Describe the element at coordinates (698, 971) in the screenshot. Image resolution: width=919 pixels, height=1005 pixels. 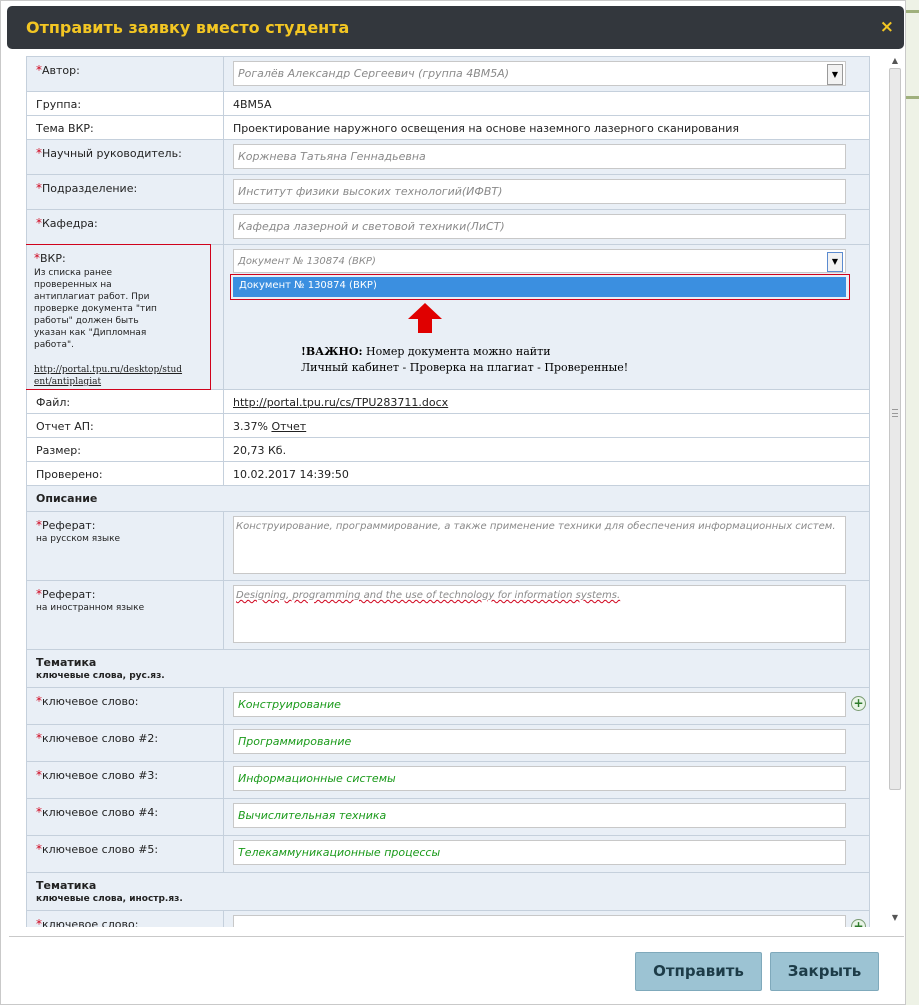
I see `submit-button: Отправить` at that location.